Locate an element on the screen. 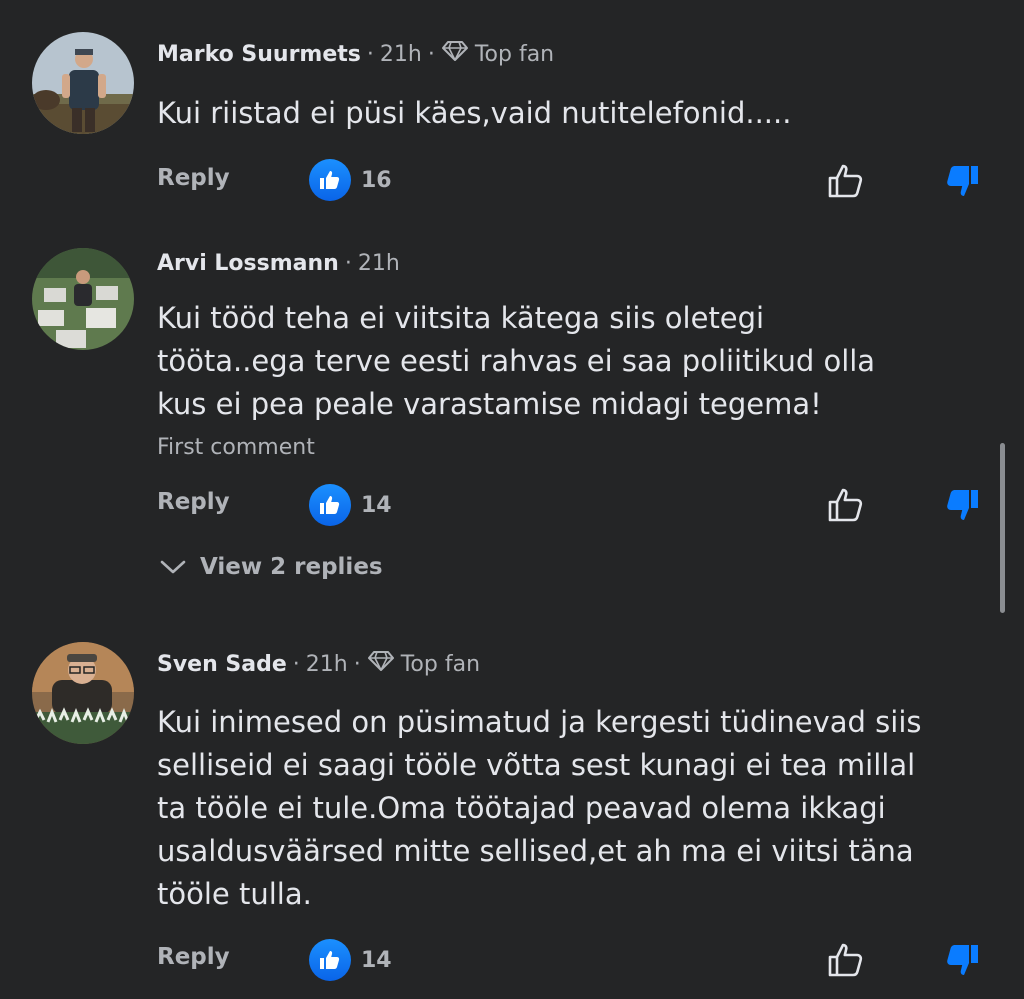 The image size is (1024, 999). comment-meta: Marko Suurmets · 21h · Top fan is located at coordinates (355, 54).